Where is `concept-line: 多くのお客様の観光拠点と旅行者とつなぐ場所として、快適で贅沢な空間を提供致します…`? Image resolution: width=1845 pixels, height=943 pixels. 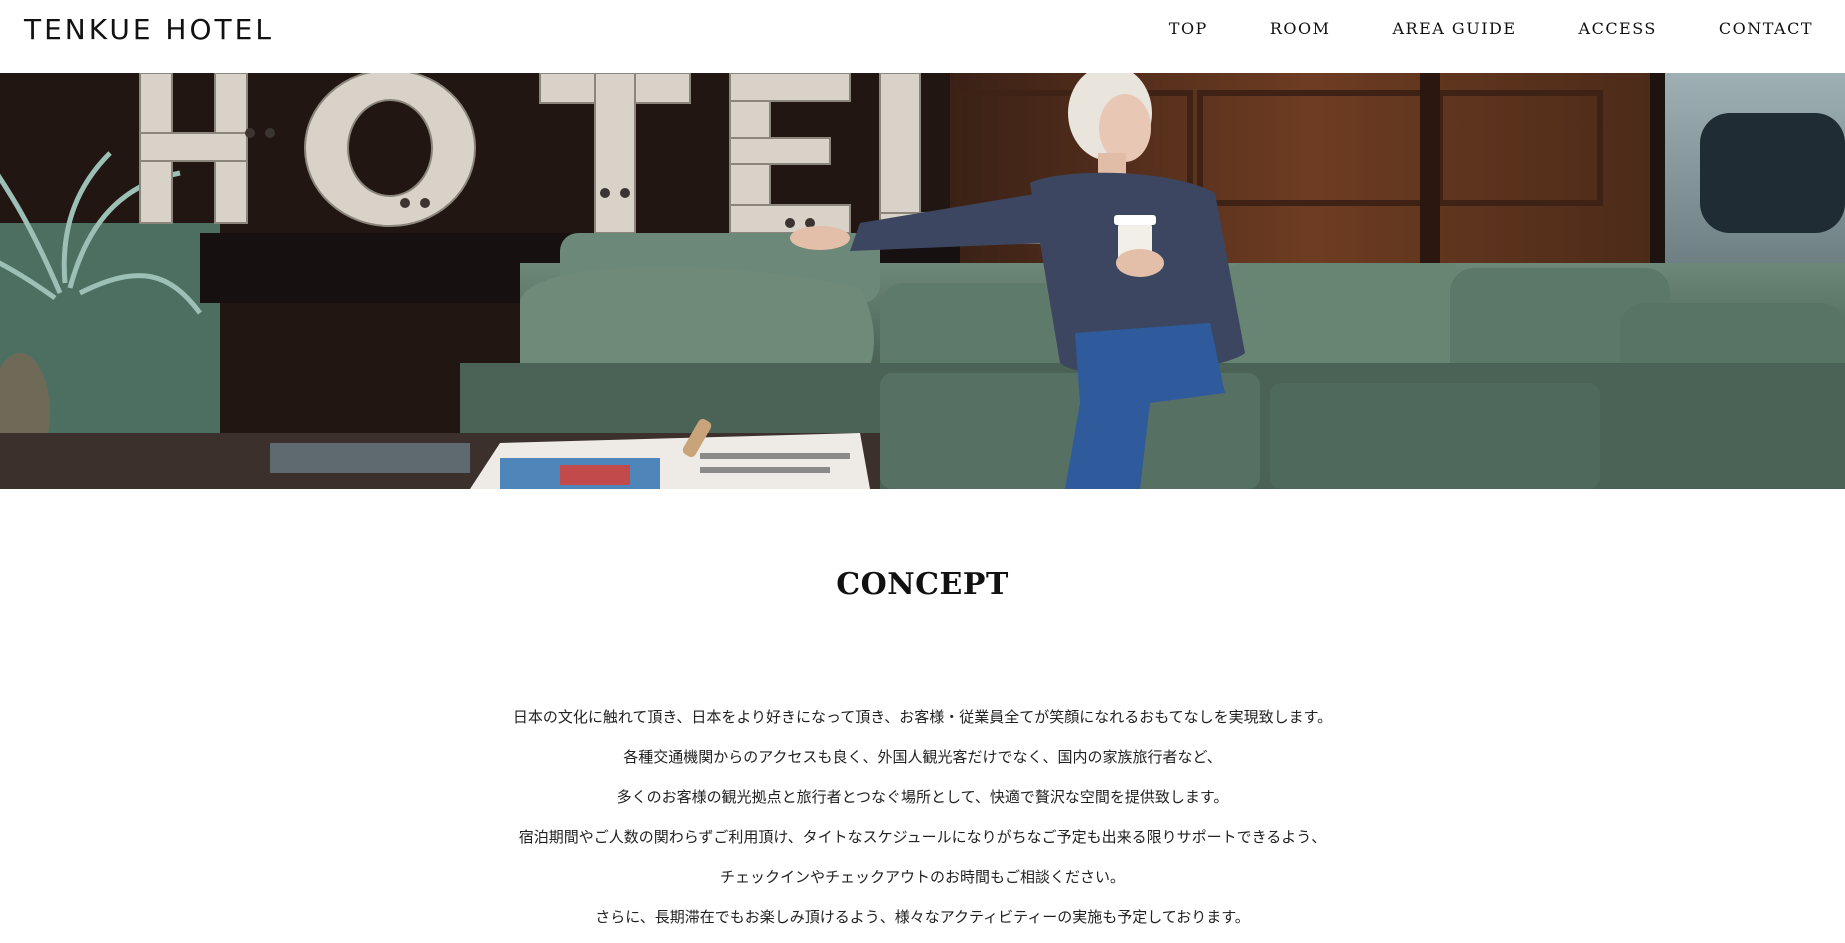
concept-line: 多くのお客様の観光拠点と旅行者とつなぐ場所として、快適で贅沢な空間を提供致します… is located at coordinates (922, 797).